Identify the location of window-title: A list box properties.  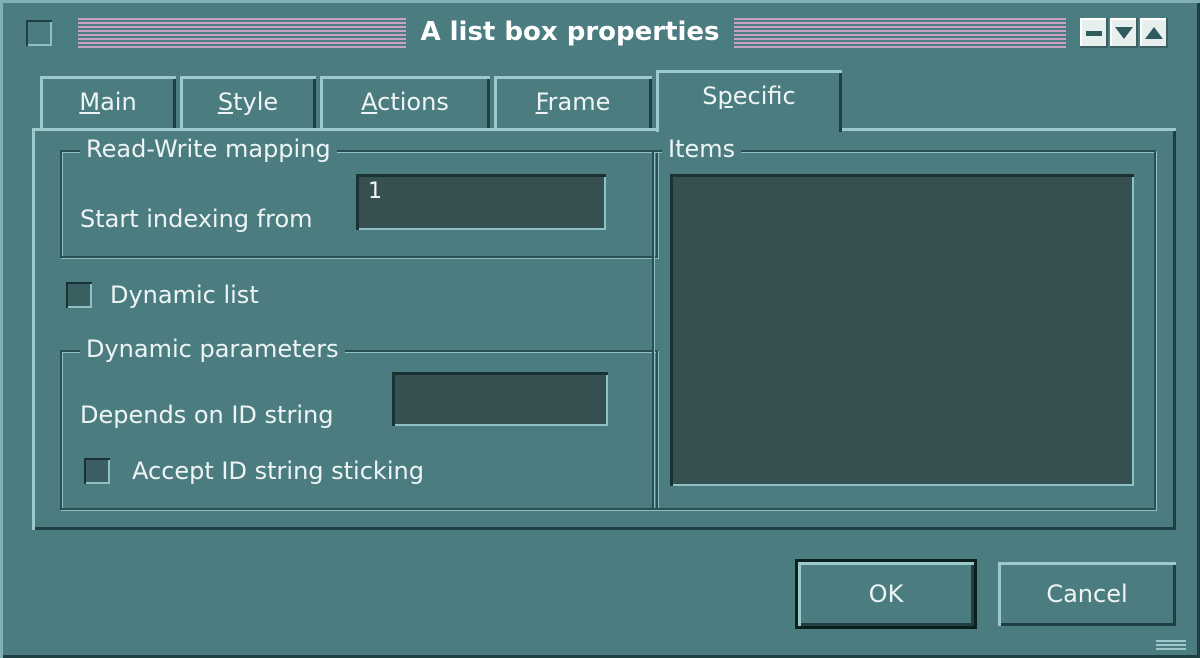
(570, 32).